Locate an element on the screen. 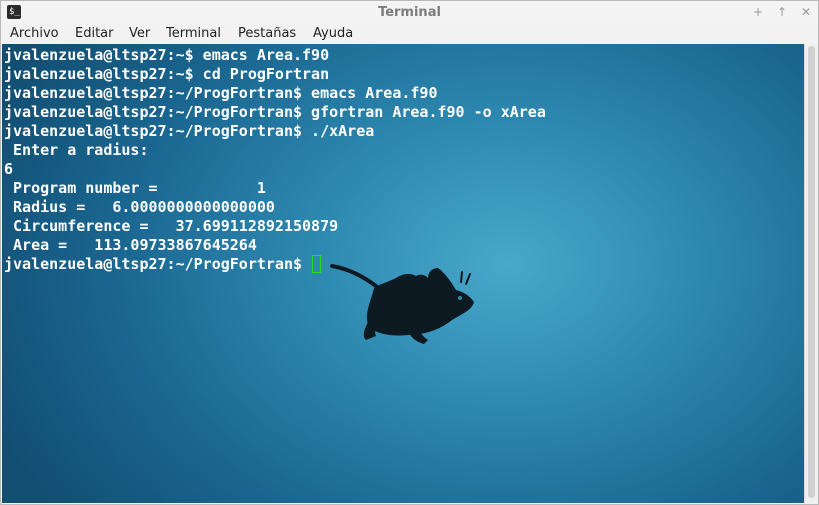  terminal-line: Radius = 6.0000000000000000 is located at coordinates (139, 207).